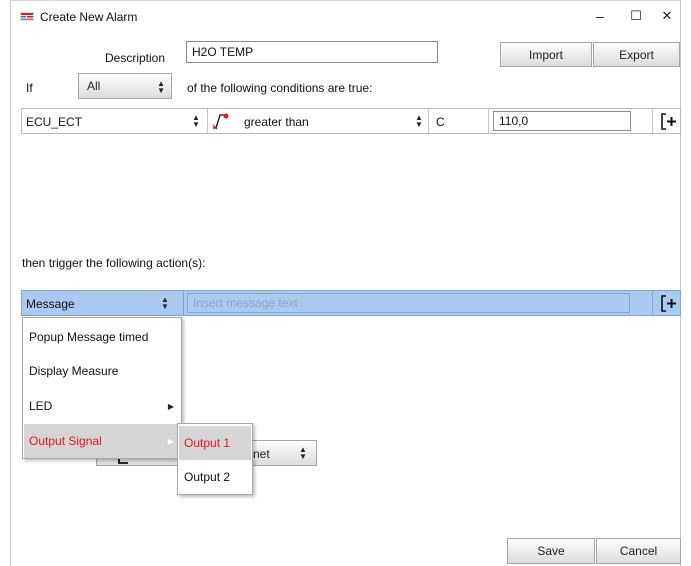  What do you see at coordinates (29, 88) in the screenshot?
I see `if-label: If` at bounding box center [29, 88].